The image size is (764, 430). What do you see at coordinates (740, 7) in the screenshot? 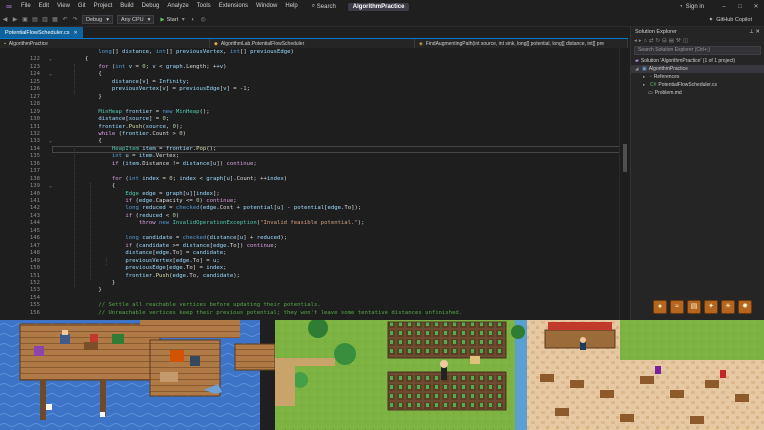
I see `maximize-button: □` at bounding box center [740, 7].